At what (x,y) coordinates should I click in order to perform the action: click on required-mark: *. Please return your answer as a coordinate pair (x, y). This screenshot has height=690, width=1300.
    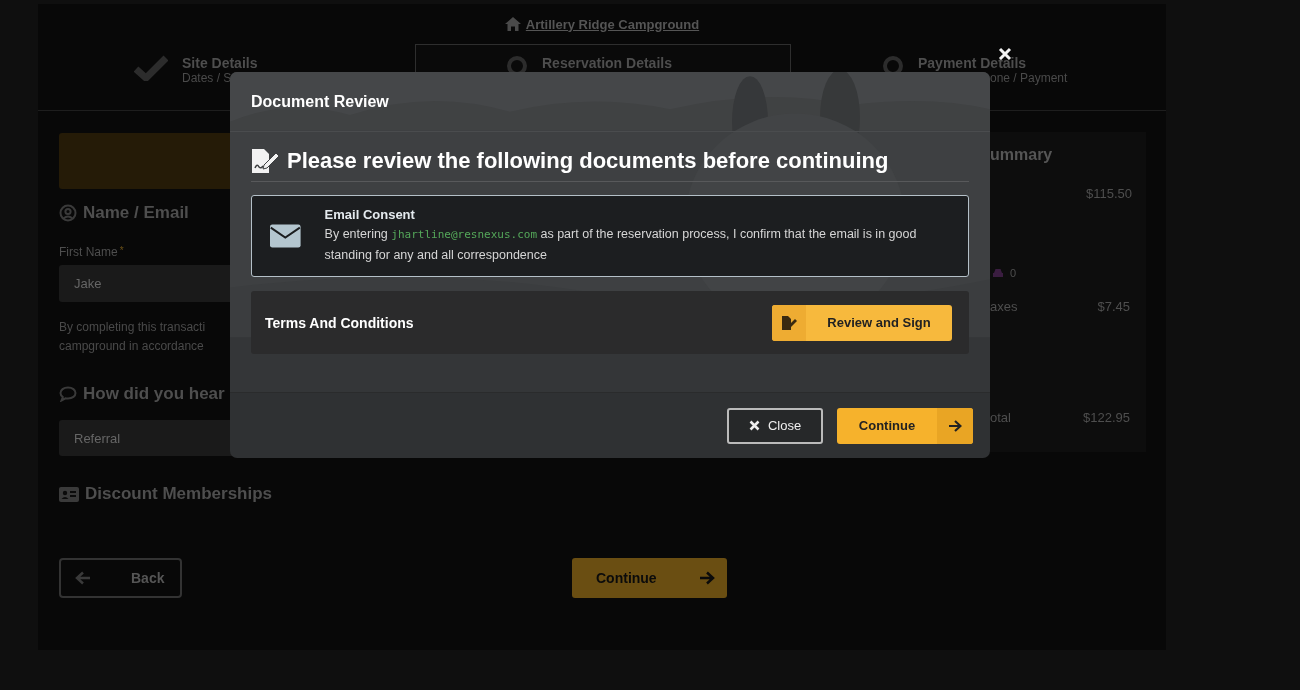
    Looking at the image, I should click on (121, 250).